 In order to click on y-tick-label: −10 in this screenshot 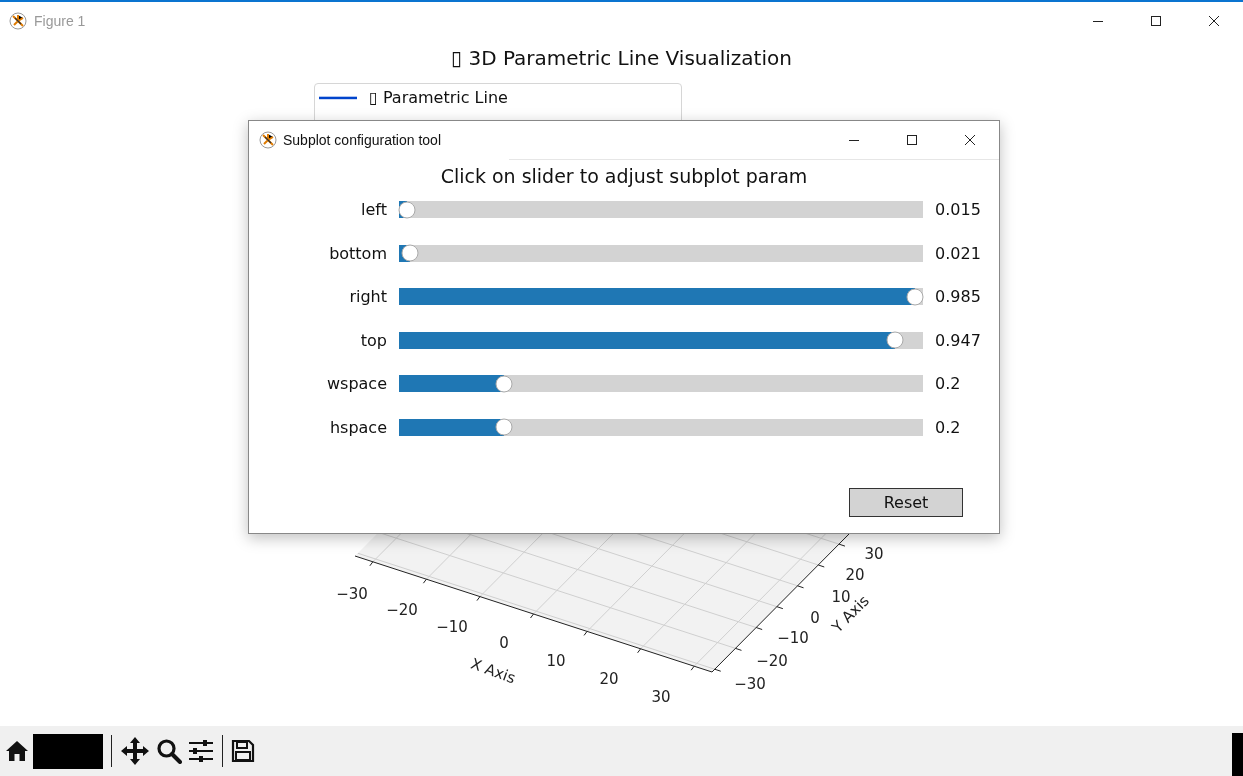, I will do `click(793, 638)`.